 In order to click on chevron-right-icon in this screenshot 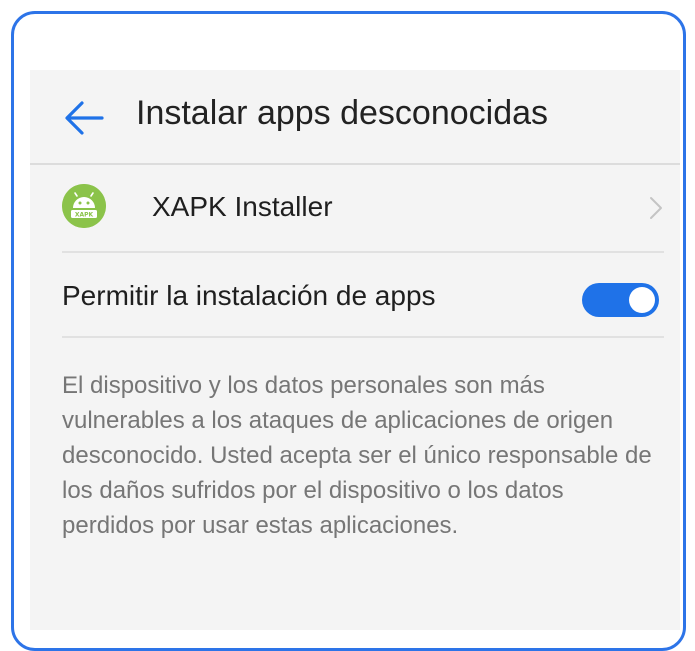, I will do `click(656, 208)`.